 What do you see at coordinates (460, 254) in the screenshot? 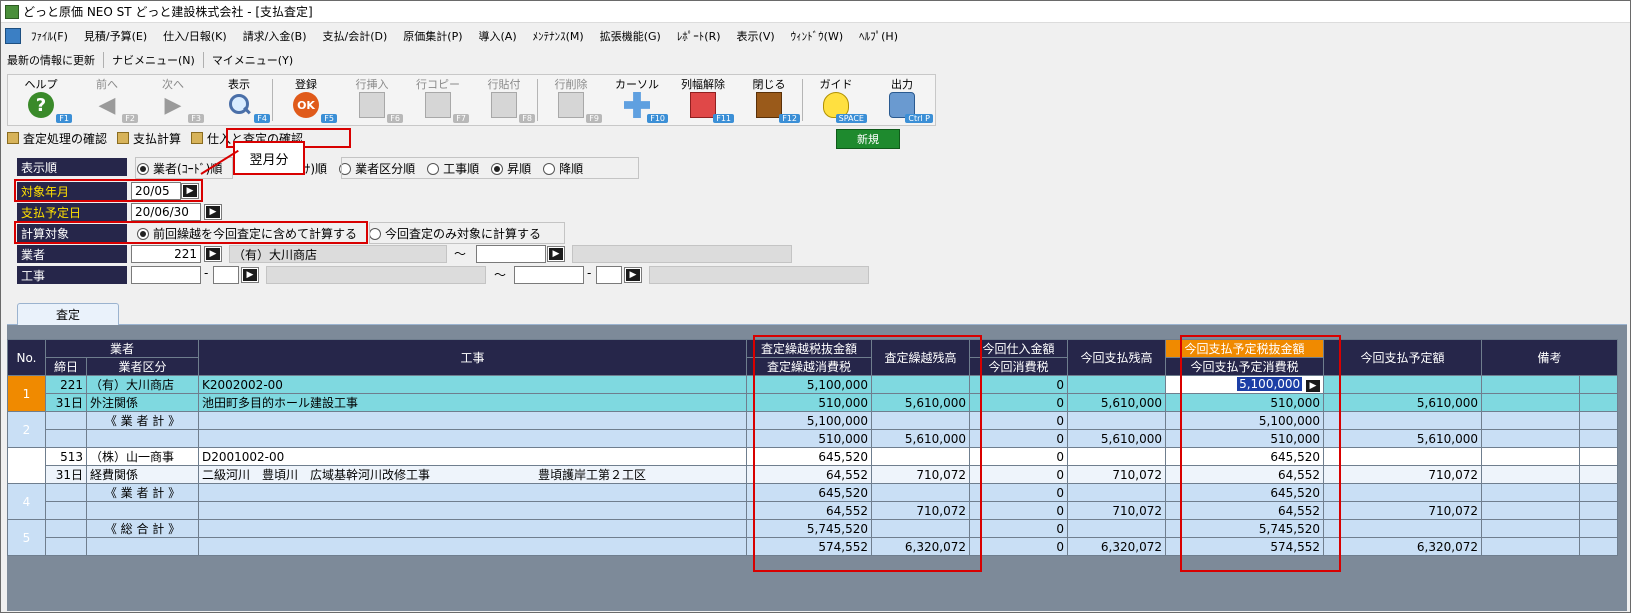
I see `vendor-range-tilde: ～` at bounding box center [460, 254].